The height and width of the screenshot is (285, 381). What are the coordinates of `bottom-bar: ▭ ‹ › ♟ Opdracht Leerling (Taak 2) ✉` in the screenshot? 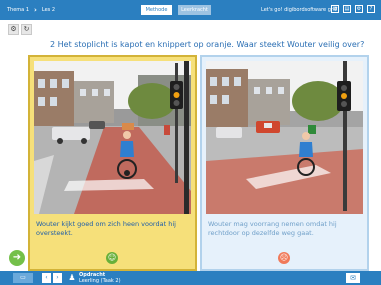 It's located at (190, 278).